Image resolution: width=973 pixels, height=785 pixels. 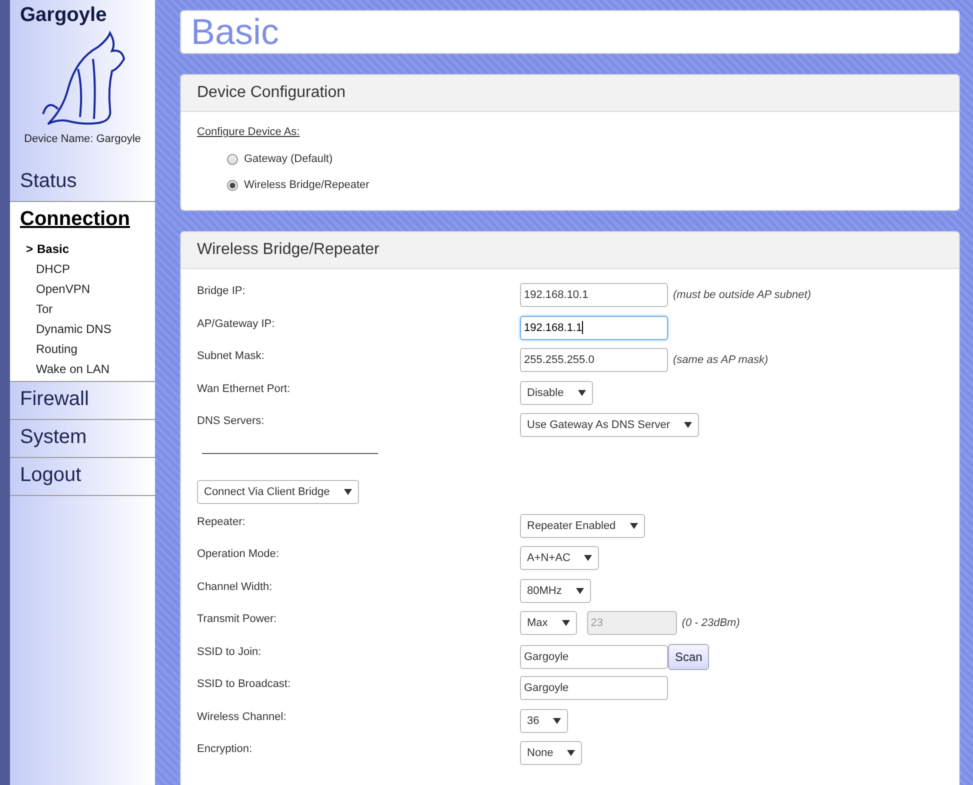 What do you see at coordinates (271, 92) in the screenshot?
I see `section-title: Device Configuration` at bounding box center [271, 92].